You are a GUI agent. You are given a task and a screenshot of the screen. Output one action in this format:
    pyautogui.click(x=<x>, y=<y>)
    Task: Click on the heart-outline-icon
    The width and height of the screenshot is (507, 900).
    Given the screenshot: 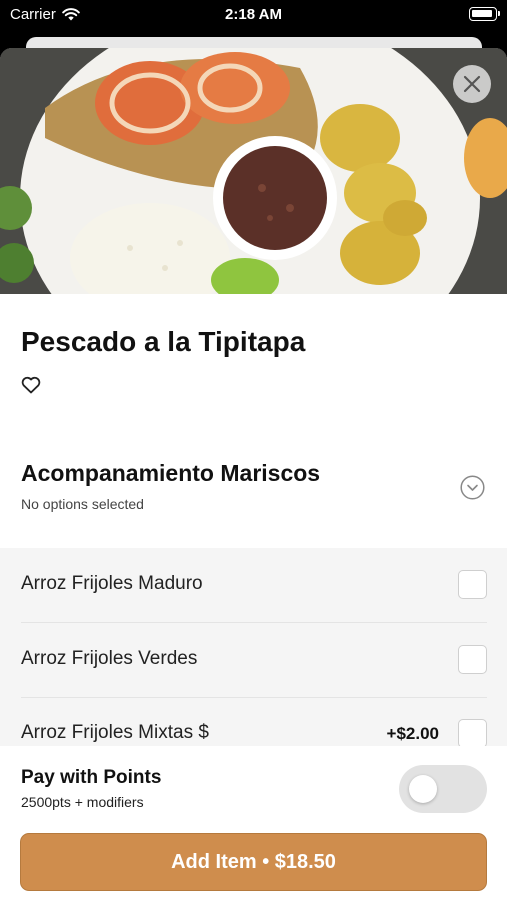 What is the action you would take?
    pyautogui.click(x=31, y=385)
    